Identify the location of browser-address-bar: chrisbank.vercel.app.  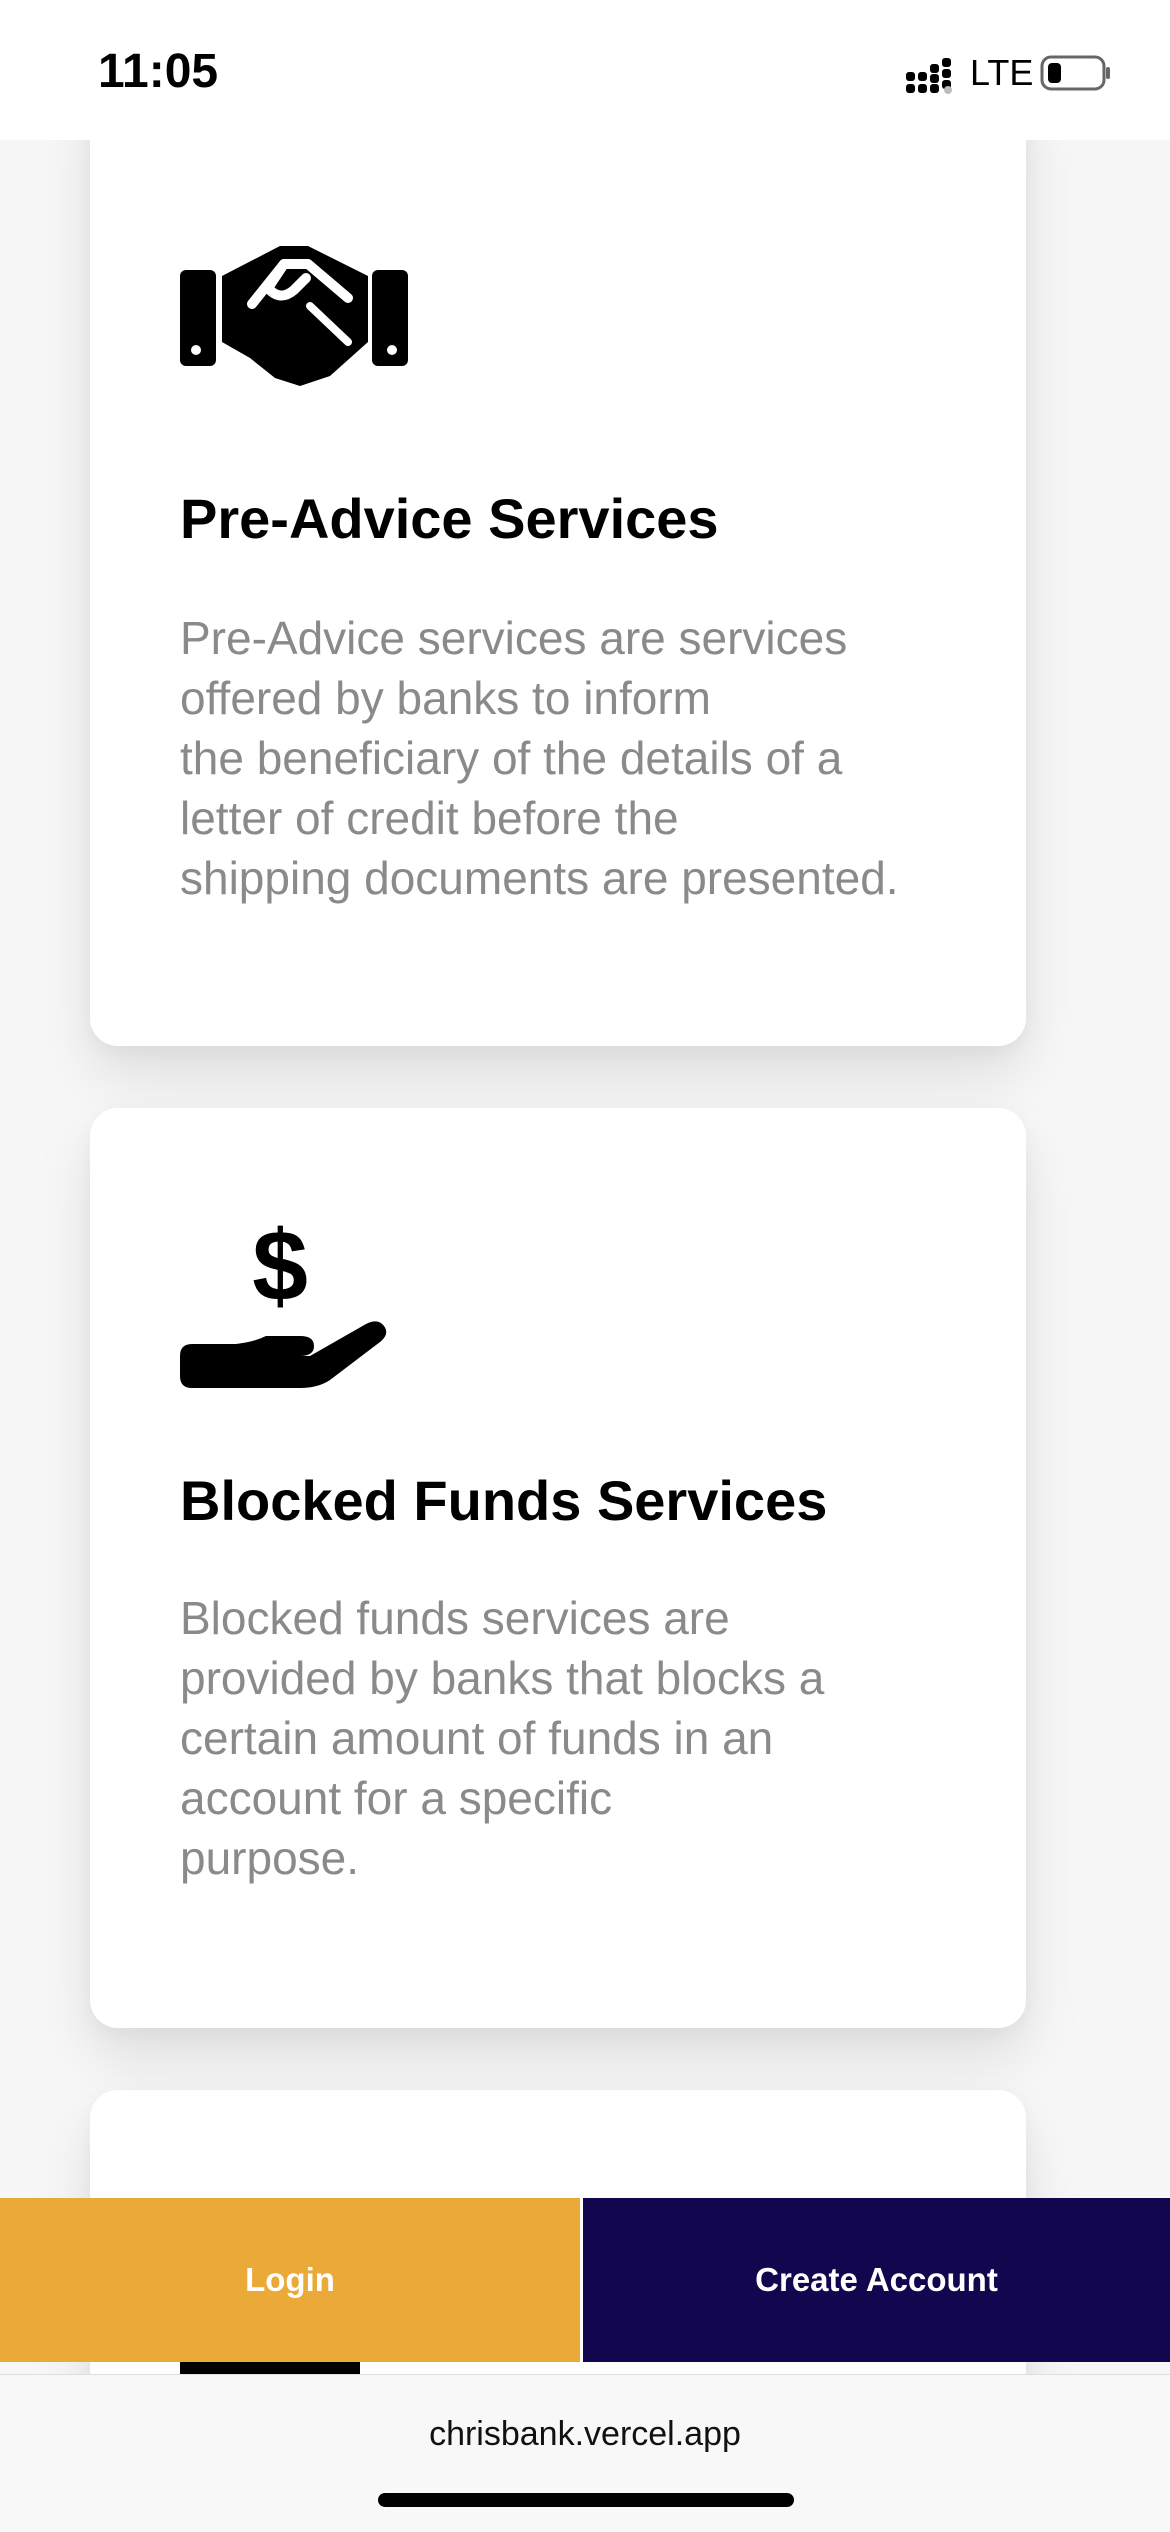
(585, 2453).